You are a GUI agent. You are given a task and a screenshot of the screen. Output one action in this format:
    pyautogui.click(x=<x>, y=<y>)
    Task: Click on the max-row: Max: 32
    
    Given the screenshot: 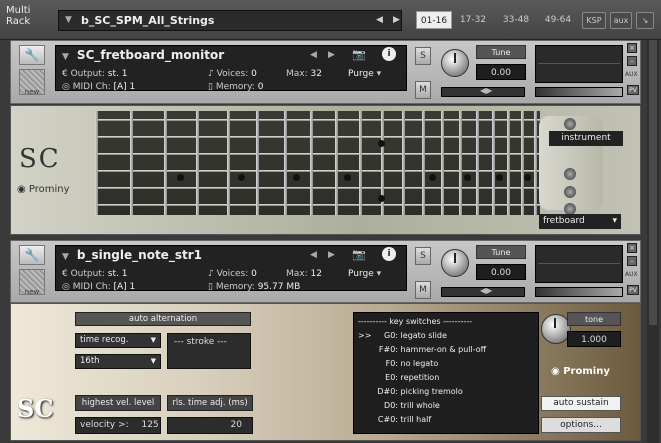 What is the action you would take?
    pyautogui.click(x=304, y=74)
    